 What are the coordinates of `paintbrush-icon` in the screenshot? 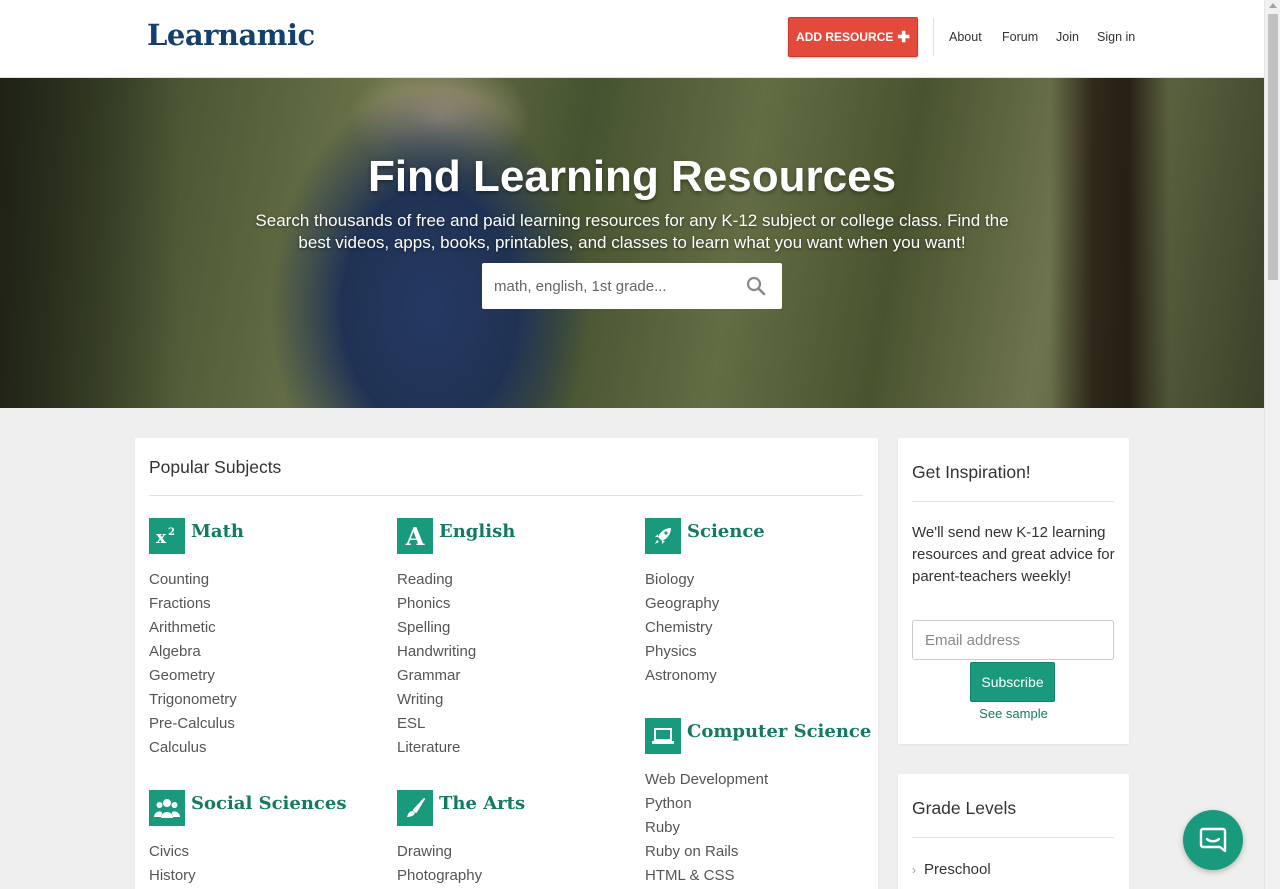 It's located at (415, 808).